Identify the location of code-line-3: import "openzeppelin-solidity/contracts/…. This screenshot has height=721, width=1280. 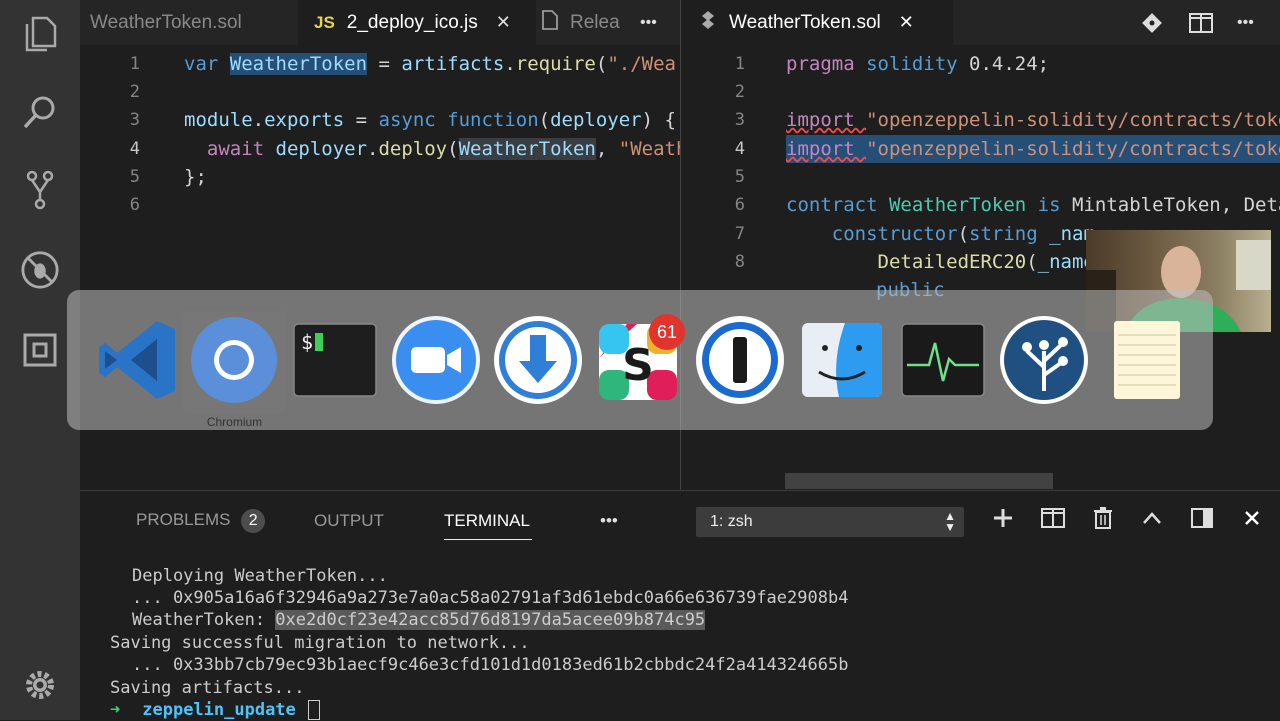
(1033, 120).